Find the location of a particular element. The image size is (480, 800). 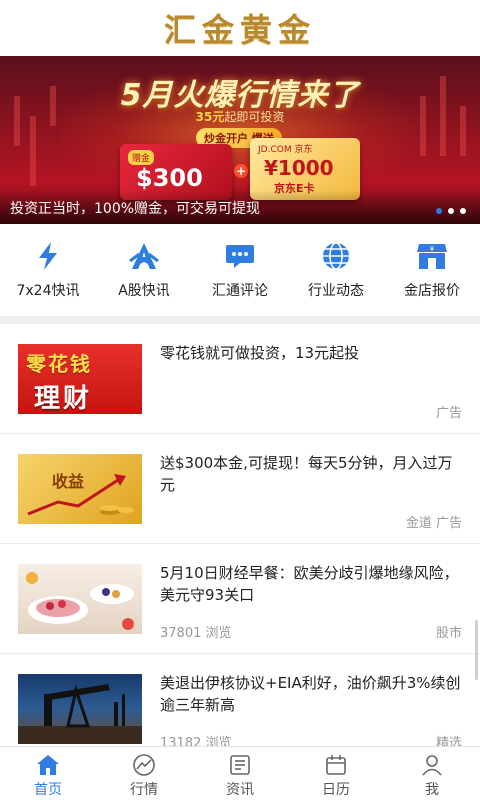

news-item: 零花钱 理财 零花钱就可做投资，13元起投 广告 is located at coordinates (240, 379).